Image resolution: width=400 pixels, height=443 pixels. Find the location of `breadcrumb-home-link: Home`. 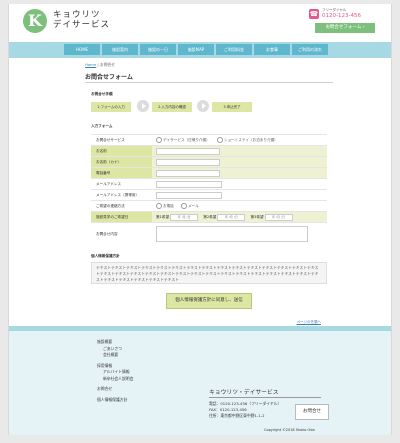

breadcrumb-home-link: Home is located at coordinates (90, 64).